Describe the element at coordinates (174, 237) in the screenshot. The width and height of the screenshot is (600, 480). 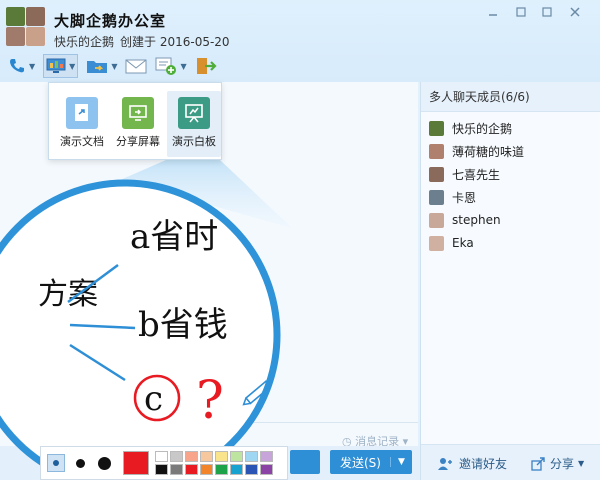
I see `handwriting-option-a: a省时` at that location.